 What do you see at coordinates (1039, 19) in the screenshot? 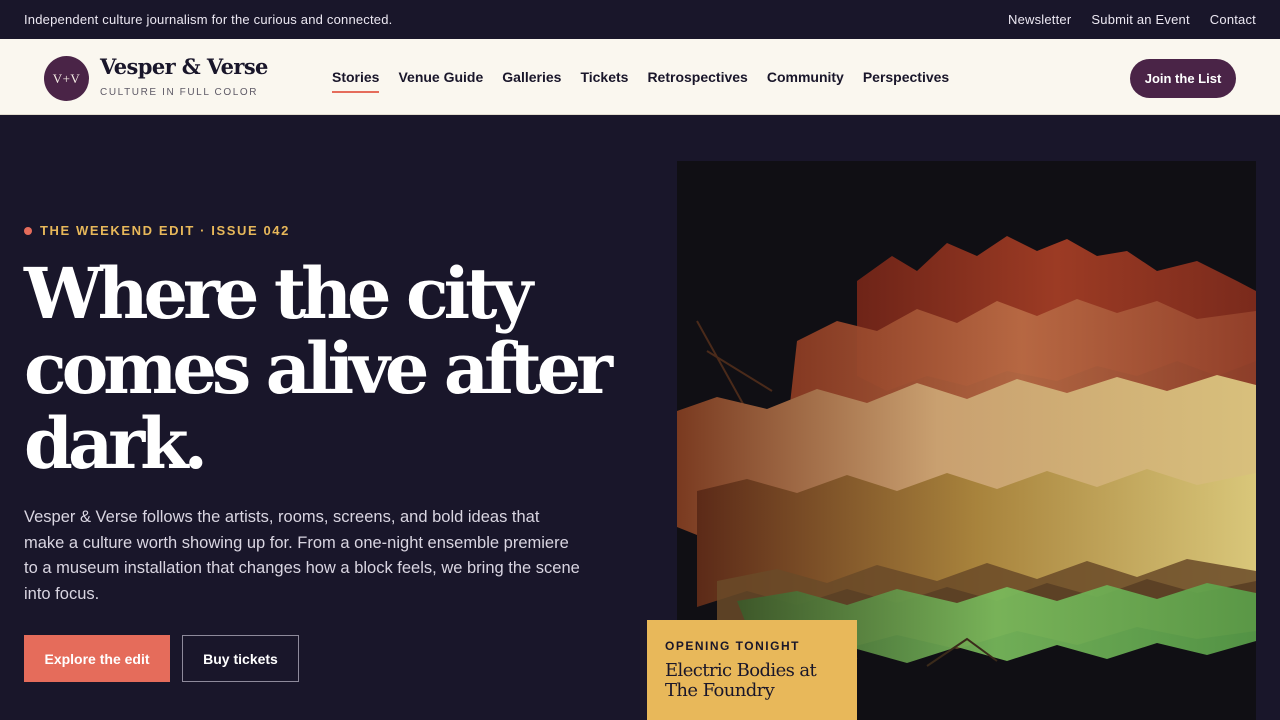
I see `newsletter-link: Newsletter` at bounding box center [1039, 19].